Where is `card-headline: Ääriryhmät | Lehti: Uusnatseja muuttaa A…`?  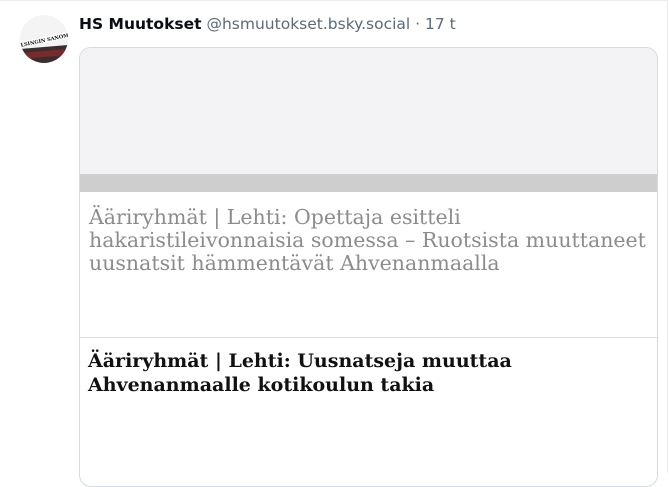 card-headline: Ääriryhmät | Lehti: Uusnatseja muuttaa A… is located at coordinates (300, 373).